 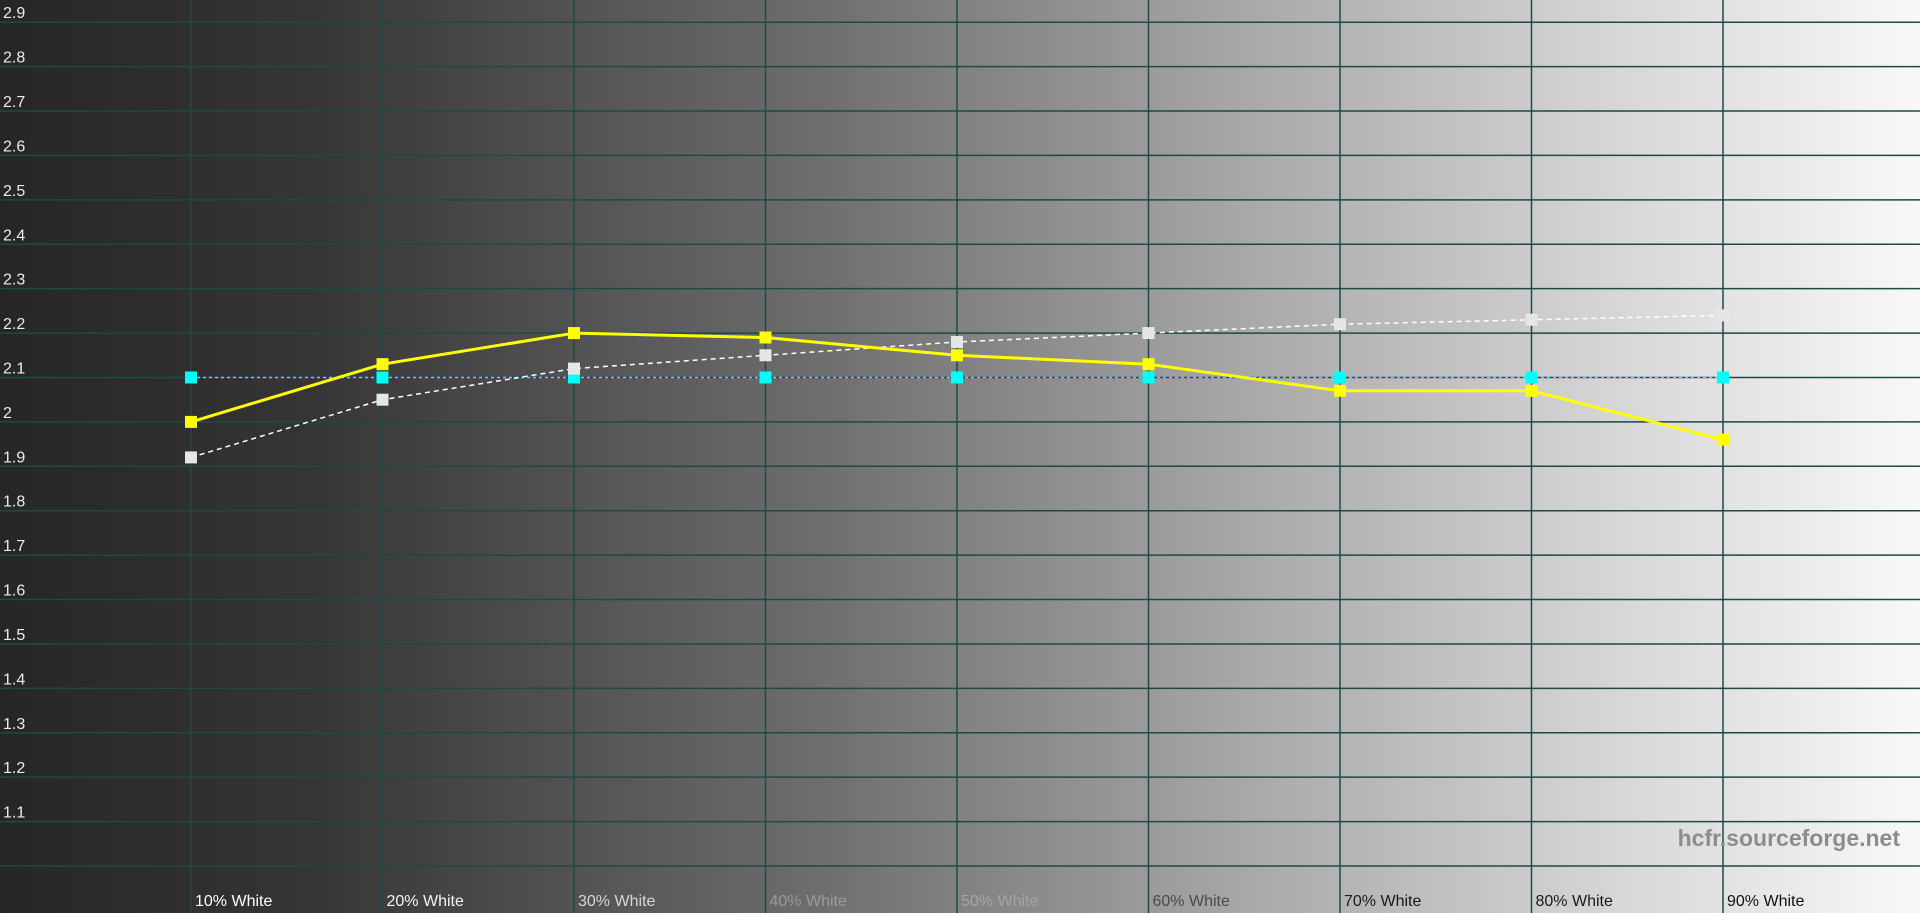 What do you see at coordinates (425, 901) in the screenshot?
I see `x-tick-label: 20% White` at bounding box center [425, 901].